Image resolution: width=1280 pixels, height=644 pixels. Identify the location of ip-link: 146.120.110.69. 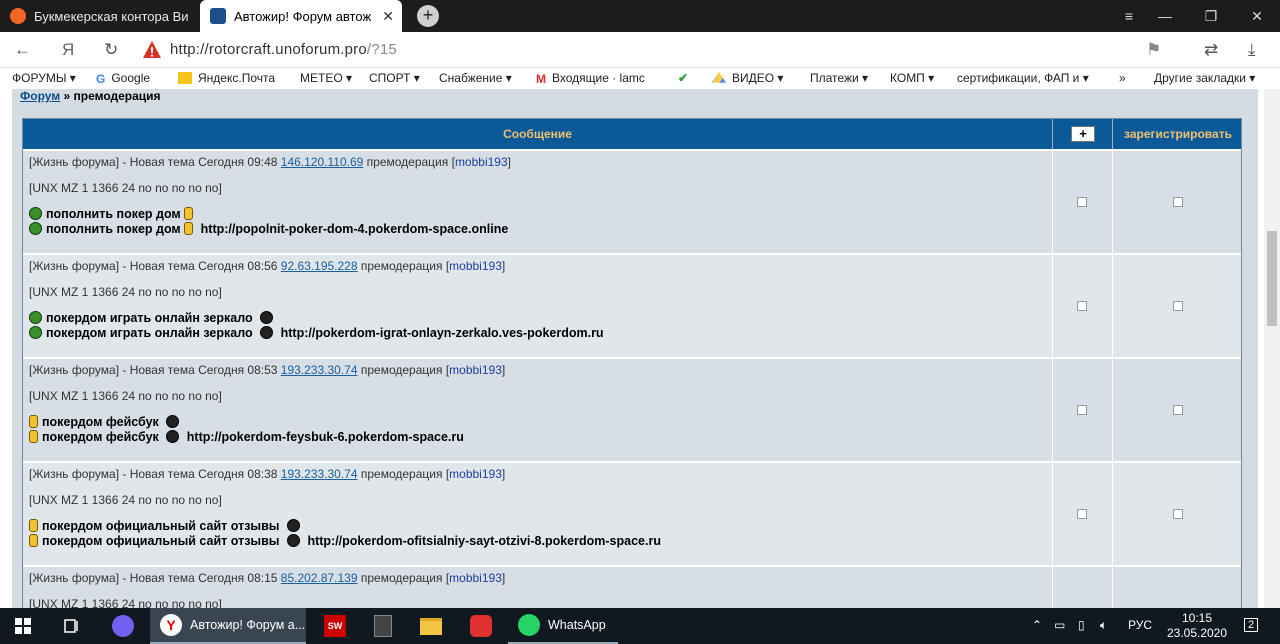
(322, 162).